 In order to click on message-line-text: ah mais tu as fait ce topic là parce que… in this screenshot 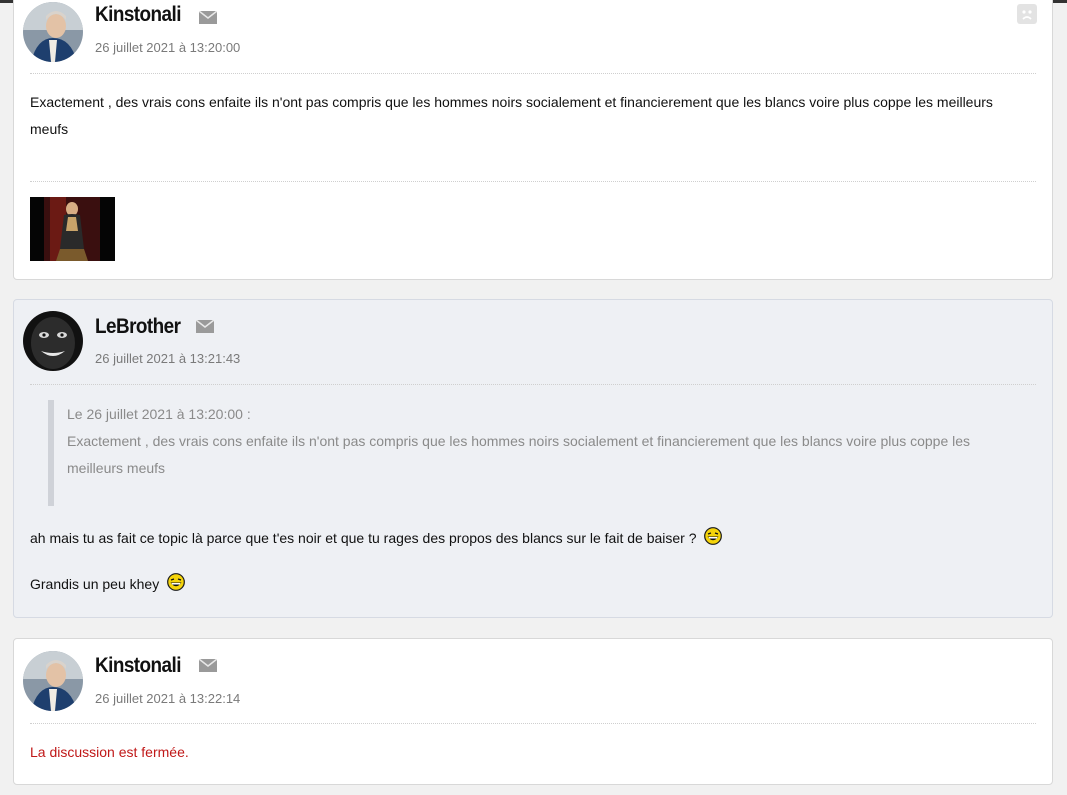, I will do `click(363, 538)`.